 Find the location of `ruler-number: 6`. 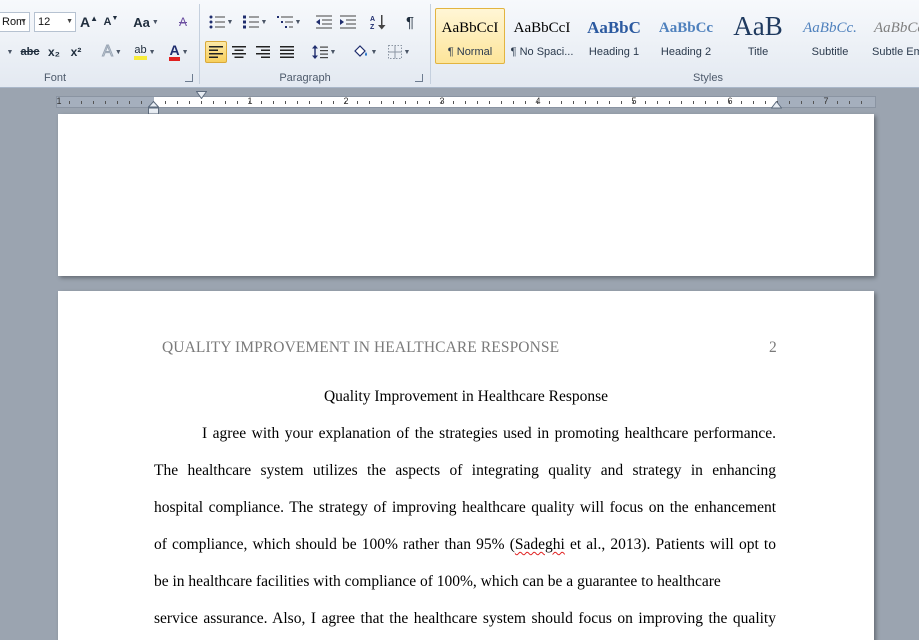

ruler-number: 6 is located at coordinates (730, 101).